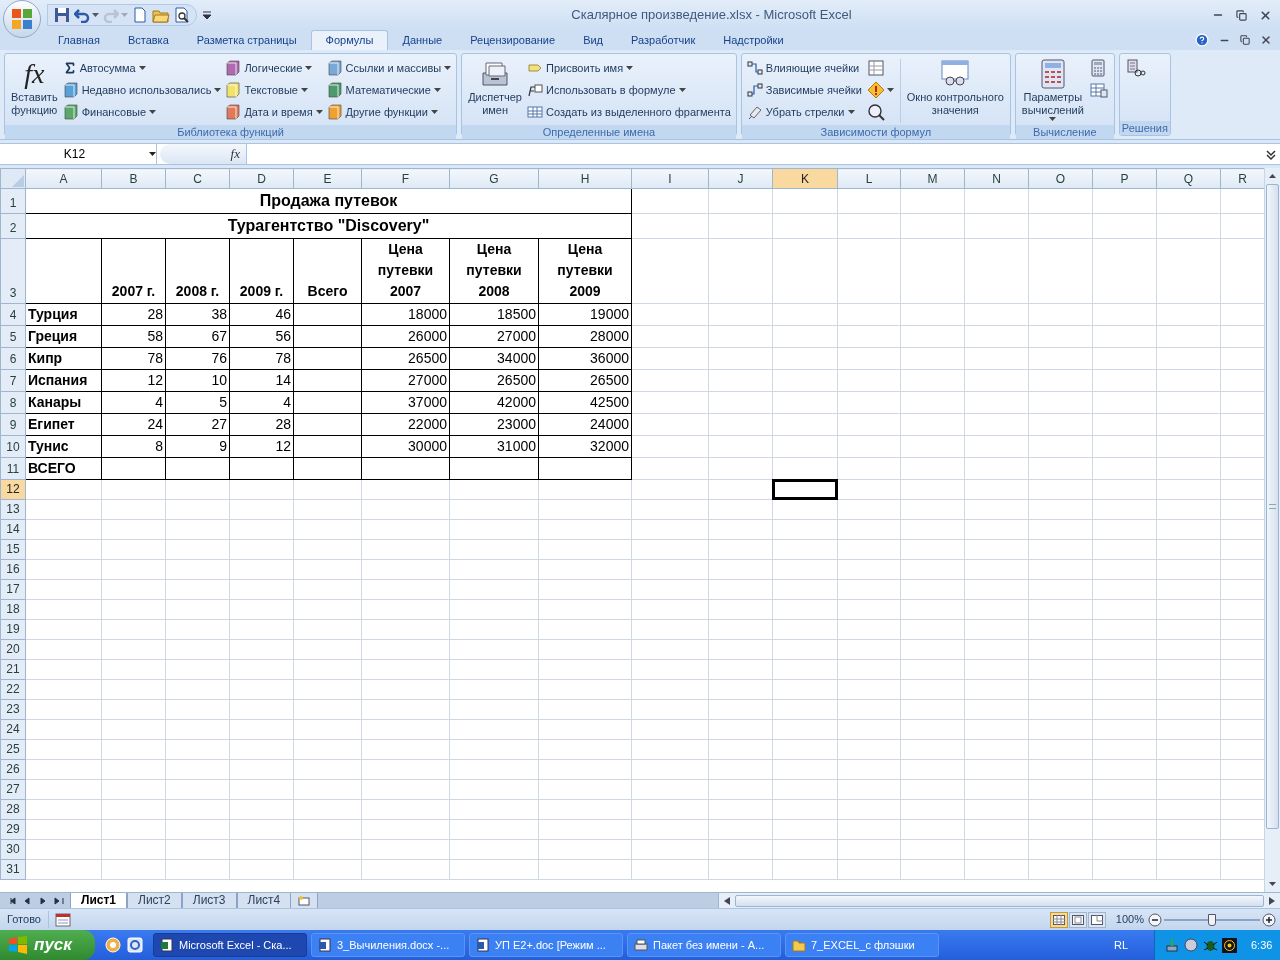 This screenshot has width=1280, height=960. I want to click on row-header: 4, so click(13, 314).